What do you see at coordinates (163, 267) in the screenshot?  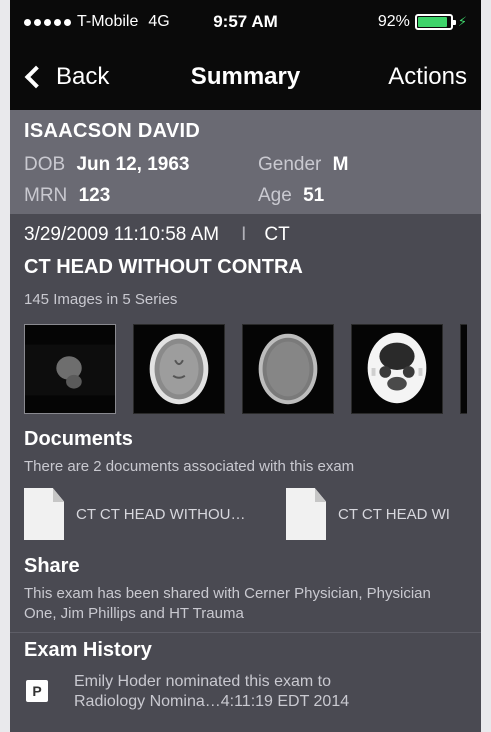 I see `exam-description: CT HEAD WITHOUT CONTRA` at bounding box center [163, 267].